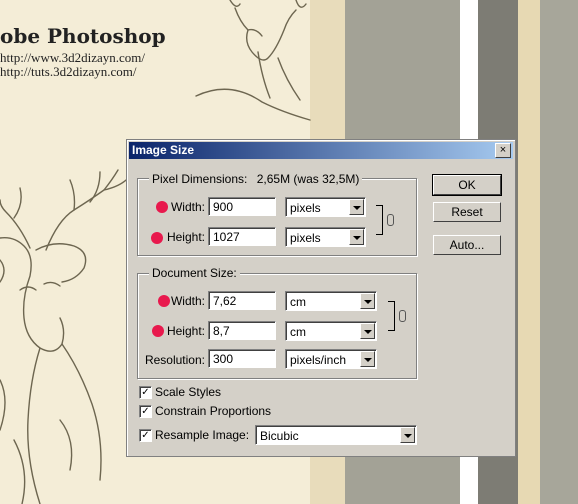 The width and height of the screenshot is (578, 504). I want to click on dialog-title-bar: Image Size ×, so click(321, 150).